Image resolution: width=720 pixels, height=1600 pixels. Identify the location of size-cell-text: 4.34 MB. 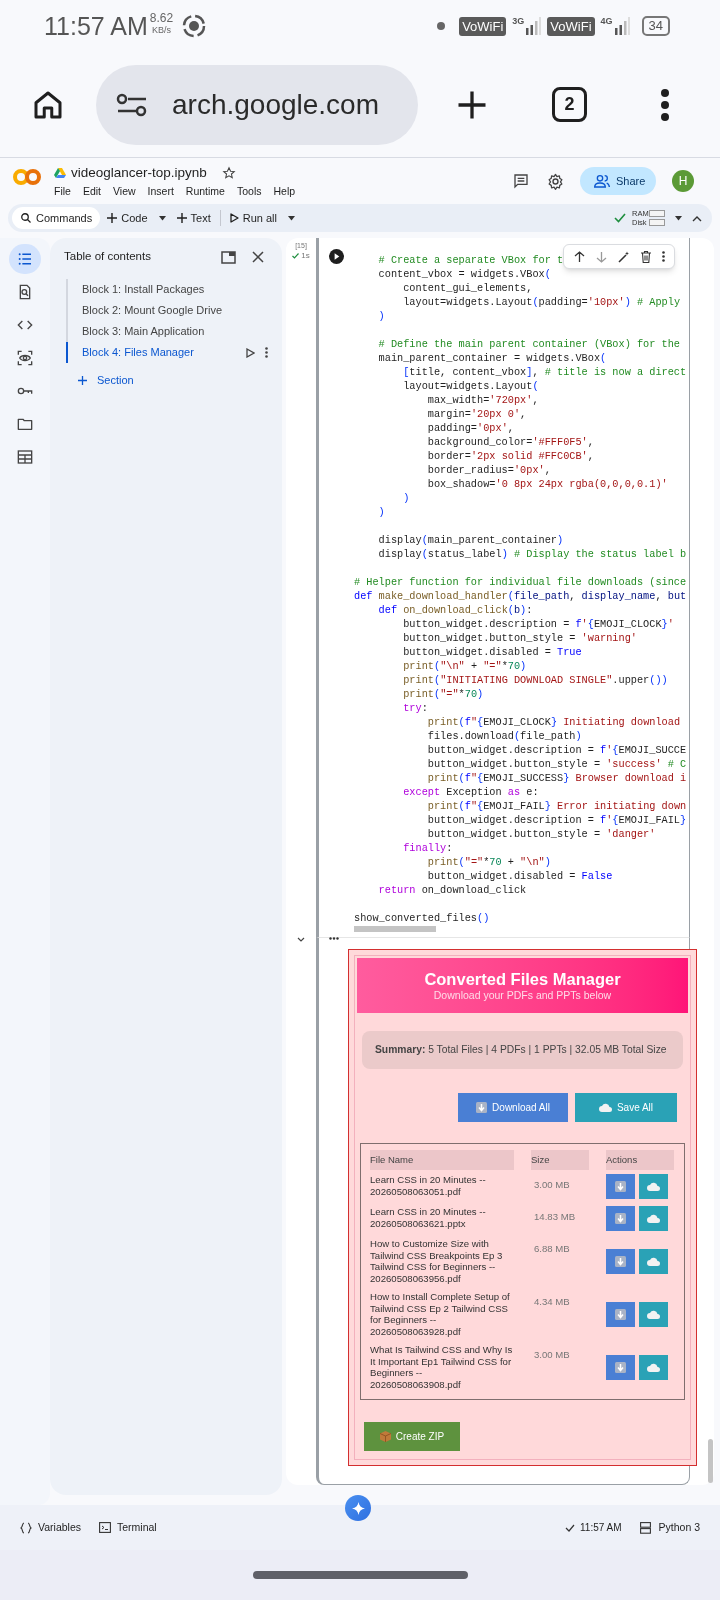
(552, 1302).